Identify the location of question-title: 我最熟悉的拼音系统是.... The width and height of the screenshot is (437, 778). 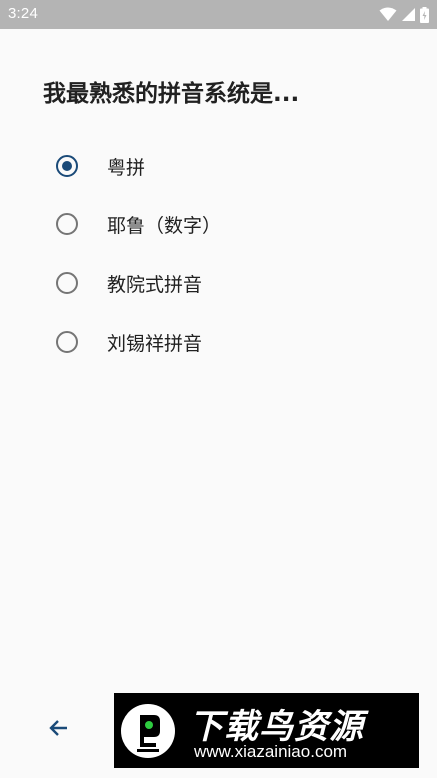
(171, 94).